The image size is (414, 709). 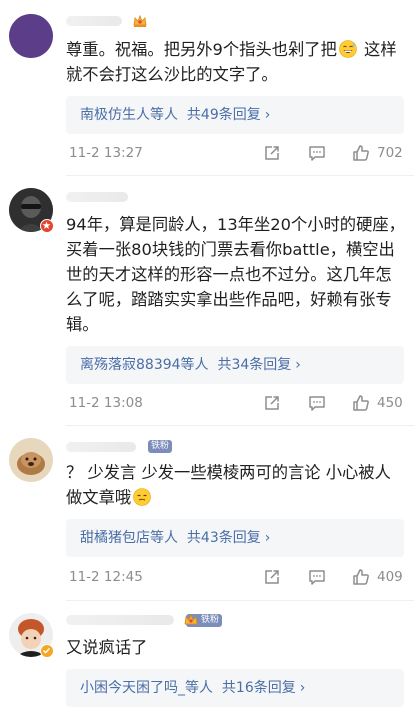 I want to click on reply-user-link: 甜橘猪包店, so click(x=115, y=538).